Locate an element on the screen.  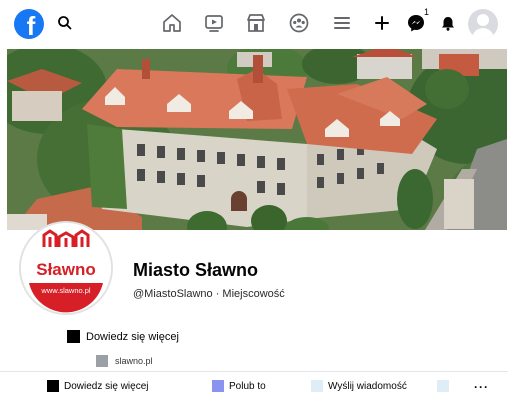
learn-more-label: Dowiedz się więcej is located at coordinates (132, 336).